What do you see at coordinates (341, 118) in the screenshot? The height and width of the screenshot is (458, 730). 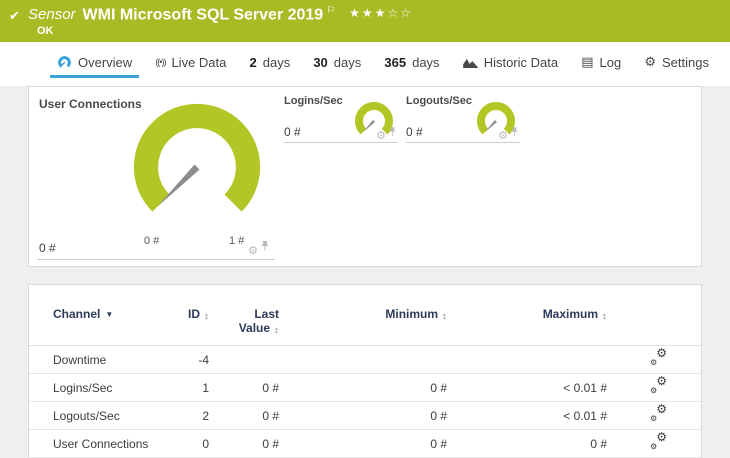 I see `gauge-tile-logins-sec: Logins/Sec 0 # ⚙` at bounding box center [341, 118].